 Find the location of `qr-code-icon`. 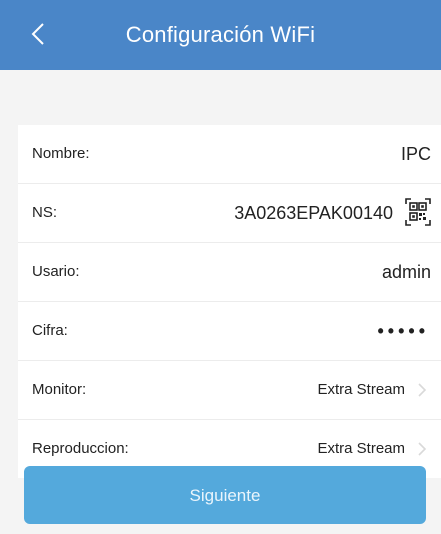

qr-code-icon is located at coordinates (418, 212).